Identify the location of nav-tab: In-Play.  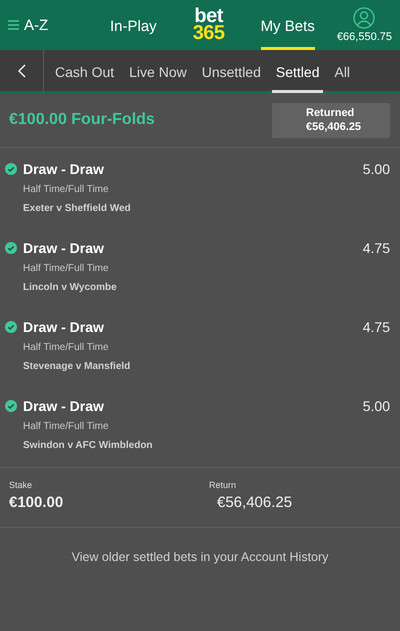
(133, 25).